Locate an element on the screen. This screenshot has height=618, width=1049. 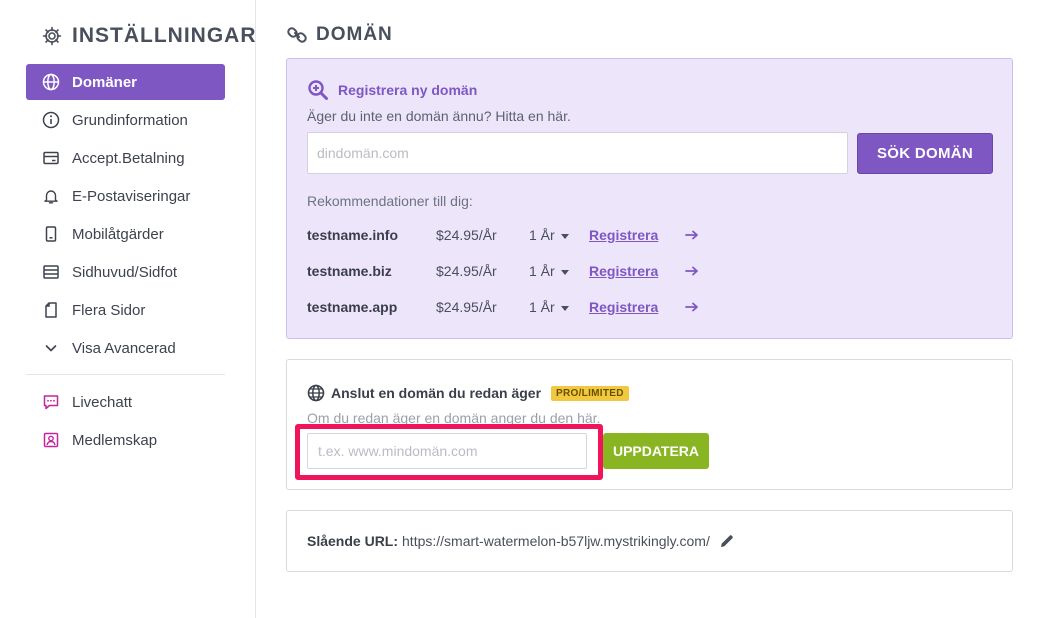
sidebar-item-label: Mobilåtgärder is located at coordinates (118, 234).